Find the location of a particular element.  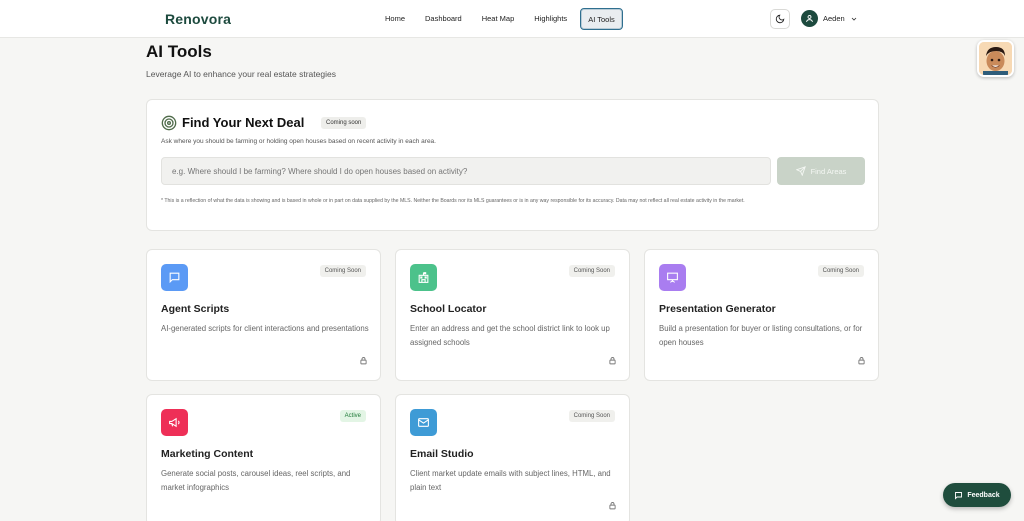

nav-ai-tools: AI Tools is located at coordinates (601, 19).